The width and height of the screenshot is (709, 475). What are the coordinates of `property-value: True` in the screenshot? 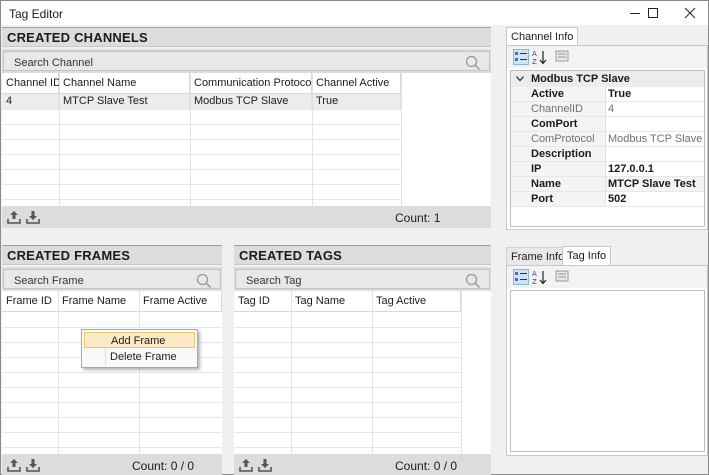 It's located at (655, 94).